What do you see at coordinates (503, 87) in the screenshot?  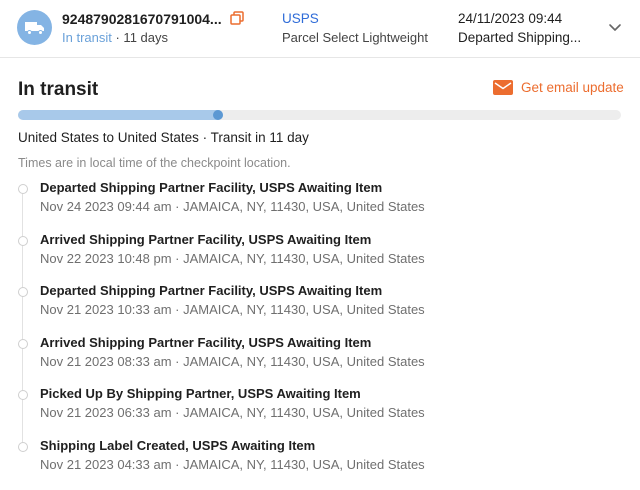 I see `envelope-icon` at bounding box center [503, 87].